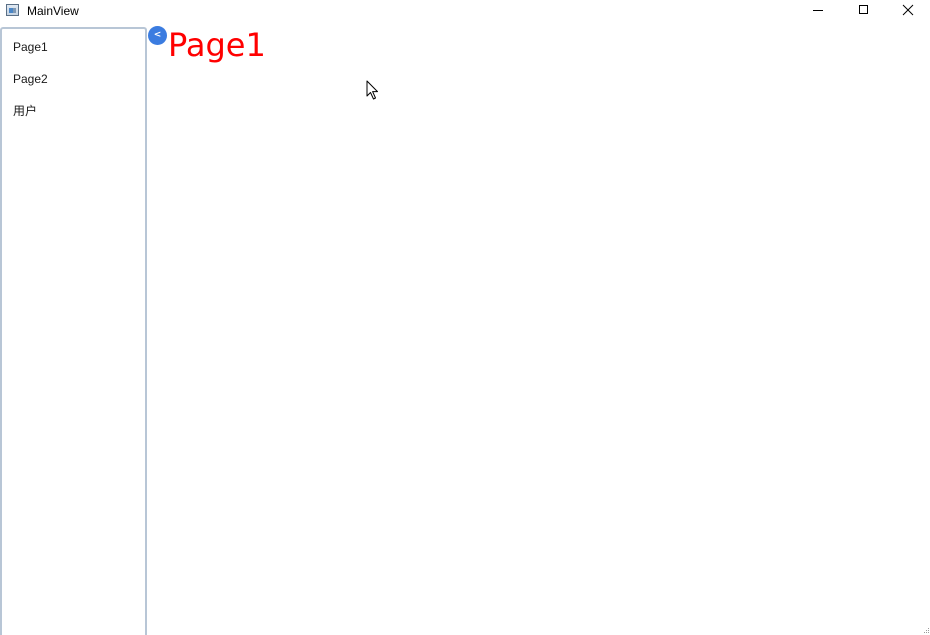  Describe the element at coordinates (53, 11) in the screenshot. I see `window-title: MainView` at that location.